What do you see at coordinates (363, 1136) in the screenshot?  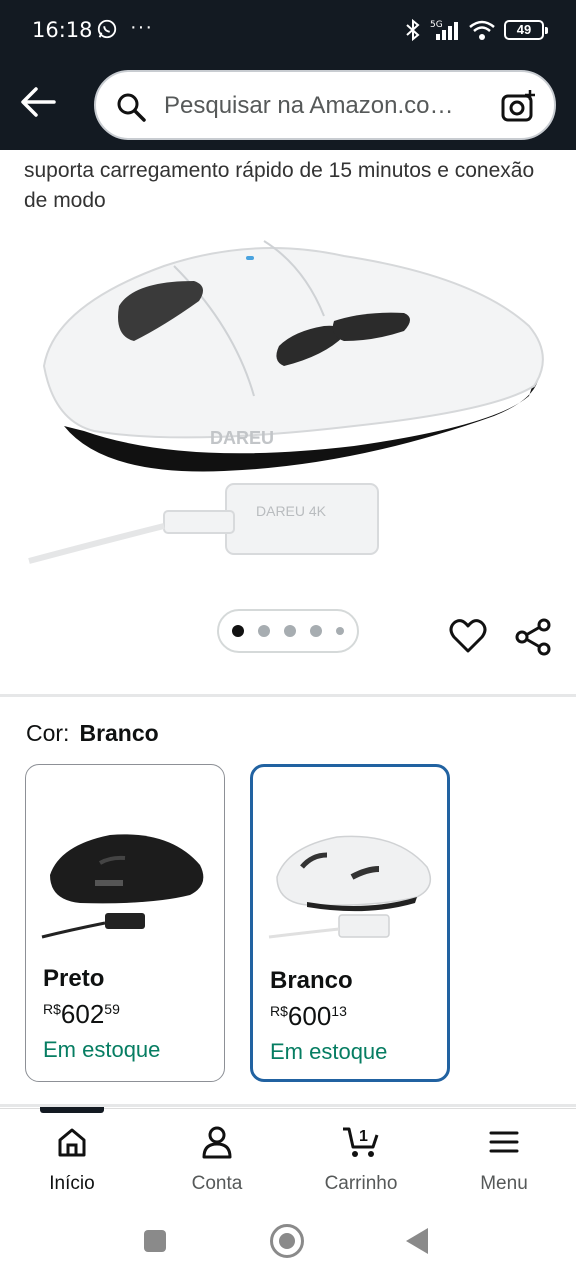 I see `cart-count: 1` at bounding box center [363, 1136].